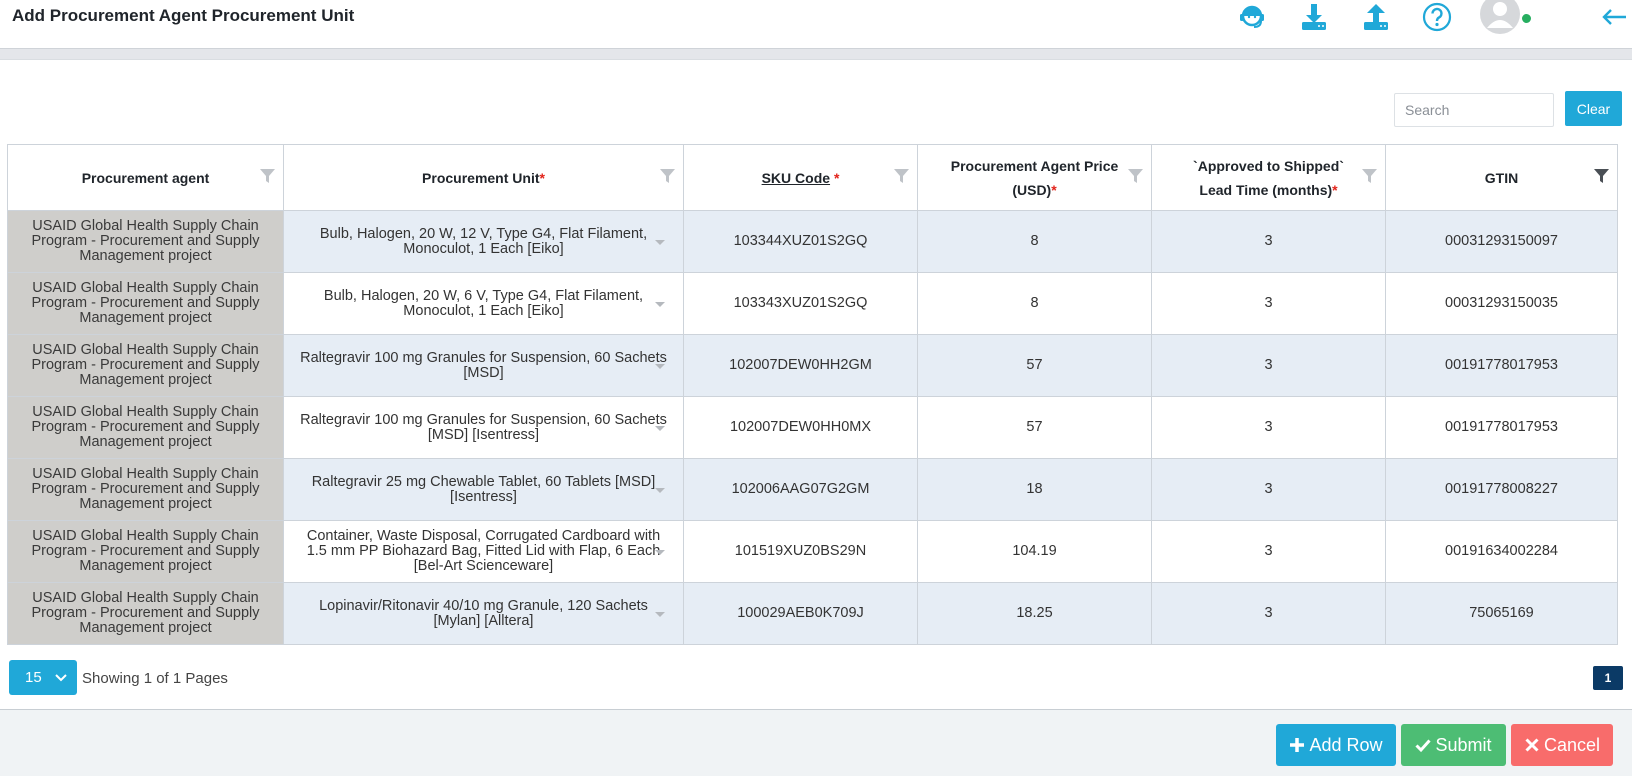  What do you see at coordinates (816, 24) in the screenshot?
I see `app-header: Add Procurement Agent Procurement Unit` at bounding box center [816, 24].